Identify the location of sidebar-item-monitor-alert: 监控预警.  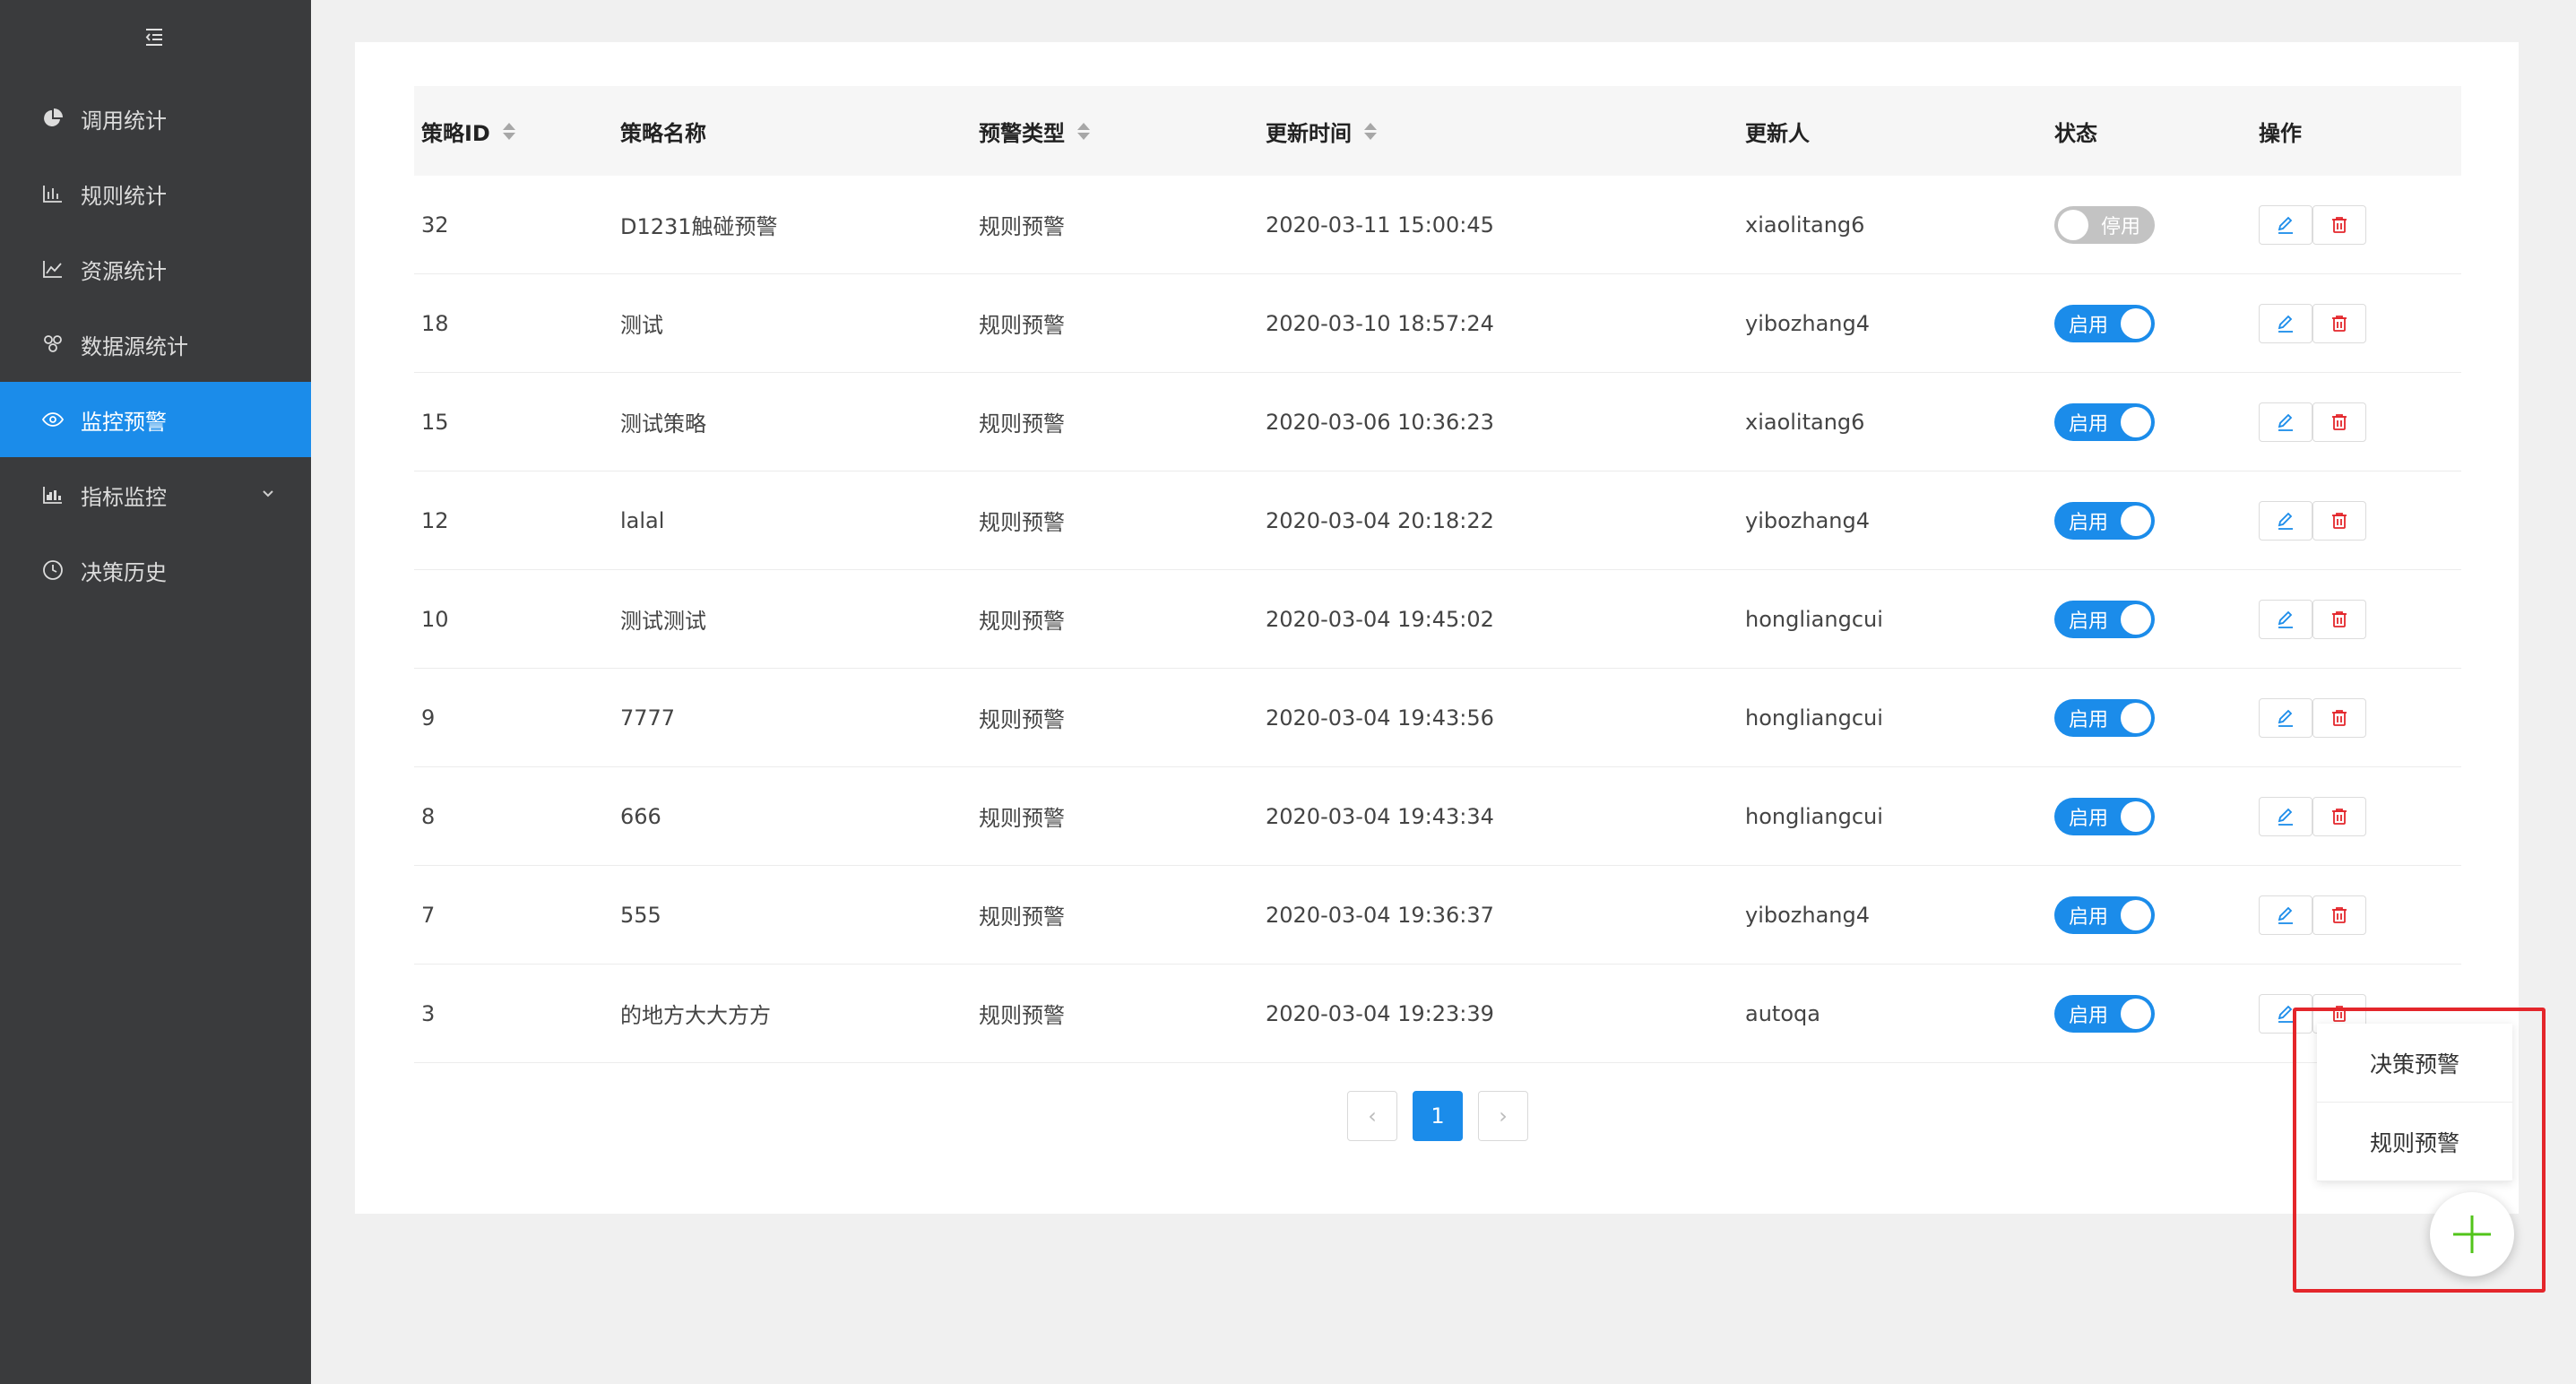
(155, 419).